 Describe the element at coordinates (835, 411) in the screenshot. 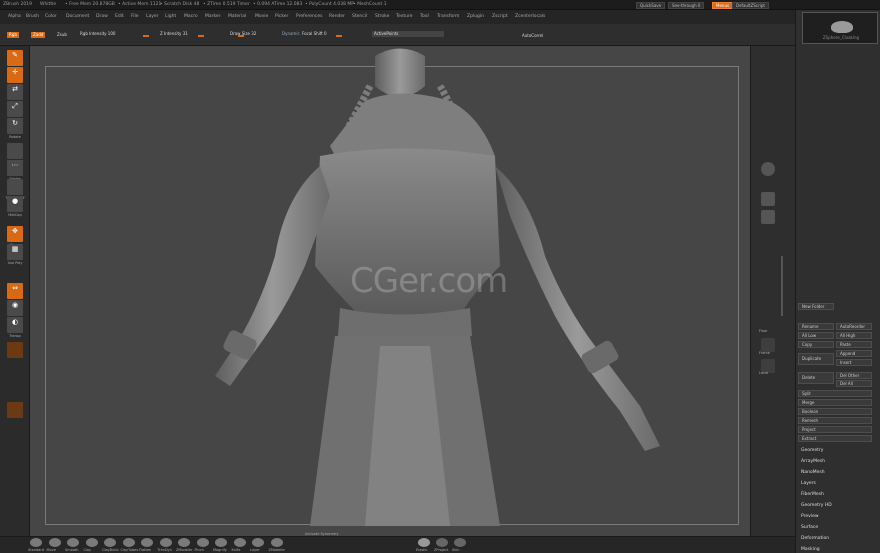

I see `boolean-button: Boolean` at that location.